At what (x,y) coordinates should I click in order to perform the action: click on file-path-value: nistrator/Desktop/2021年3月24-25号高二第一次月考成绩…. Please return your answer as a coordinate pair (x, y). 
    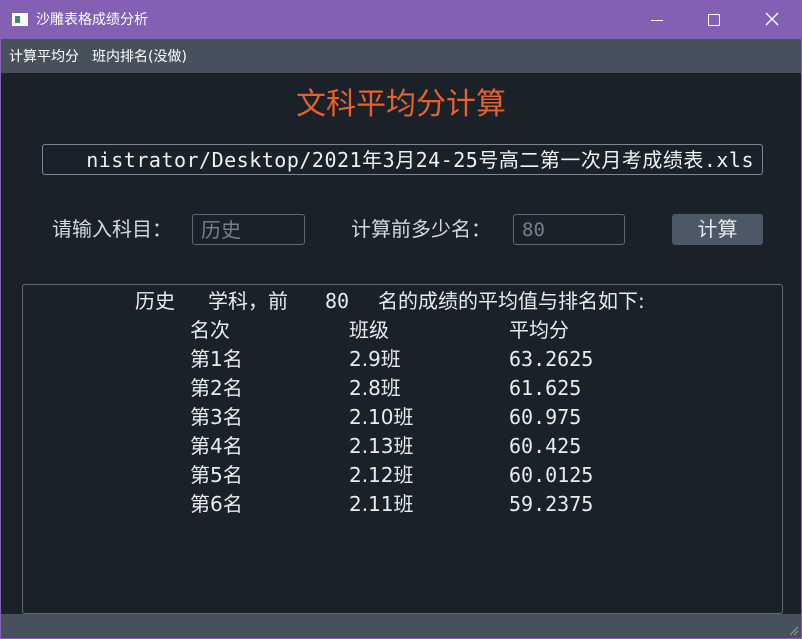
    Looking at the image, I should click on (420, 160).